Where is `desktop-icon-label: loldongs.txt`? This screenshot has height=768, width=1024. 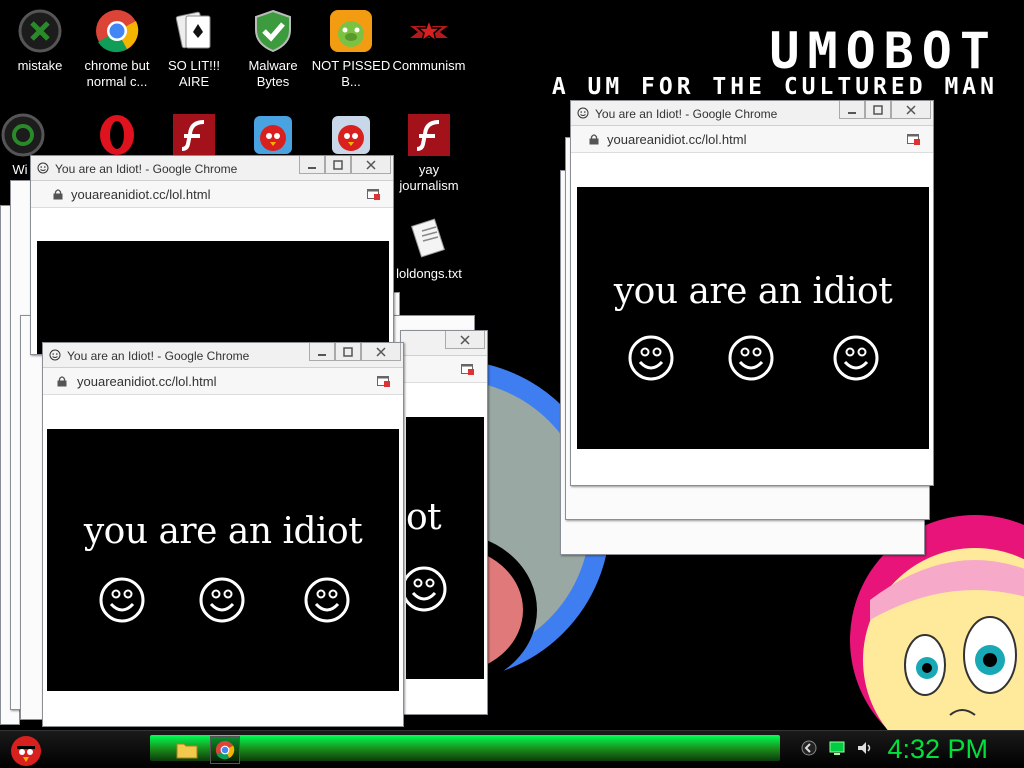
desktop-icon-label: loldongs.txt is located at coordinates (429, 273).